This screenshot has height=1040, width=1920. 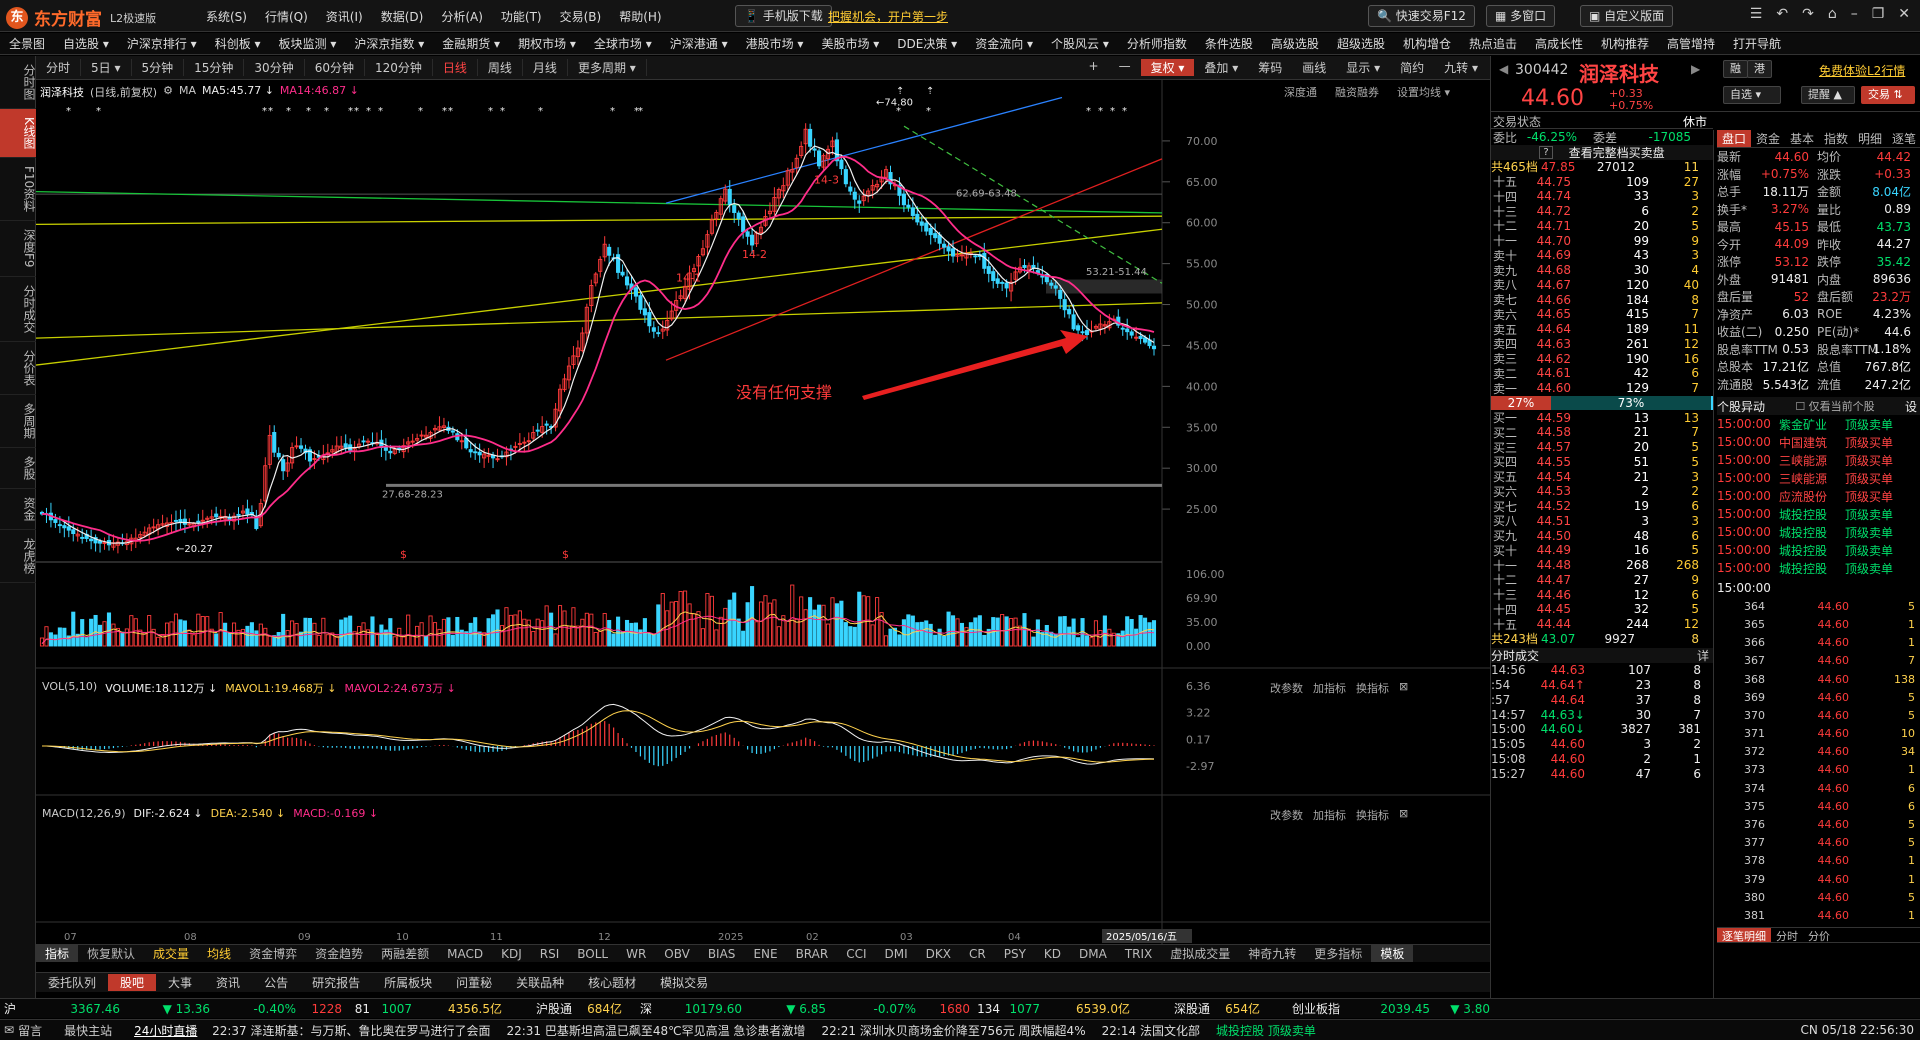 I want to click on menu-item: 资讯(I), so click(x=344, y=16).